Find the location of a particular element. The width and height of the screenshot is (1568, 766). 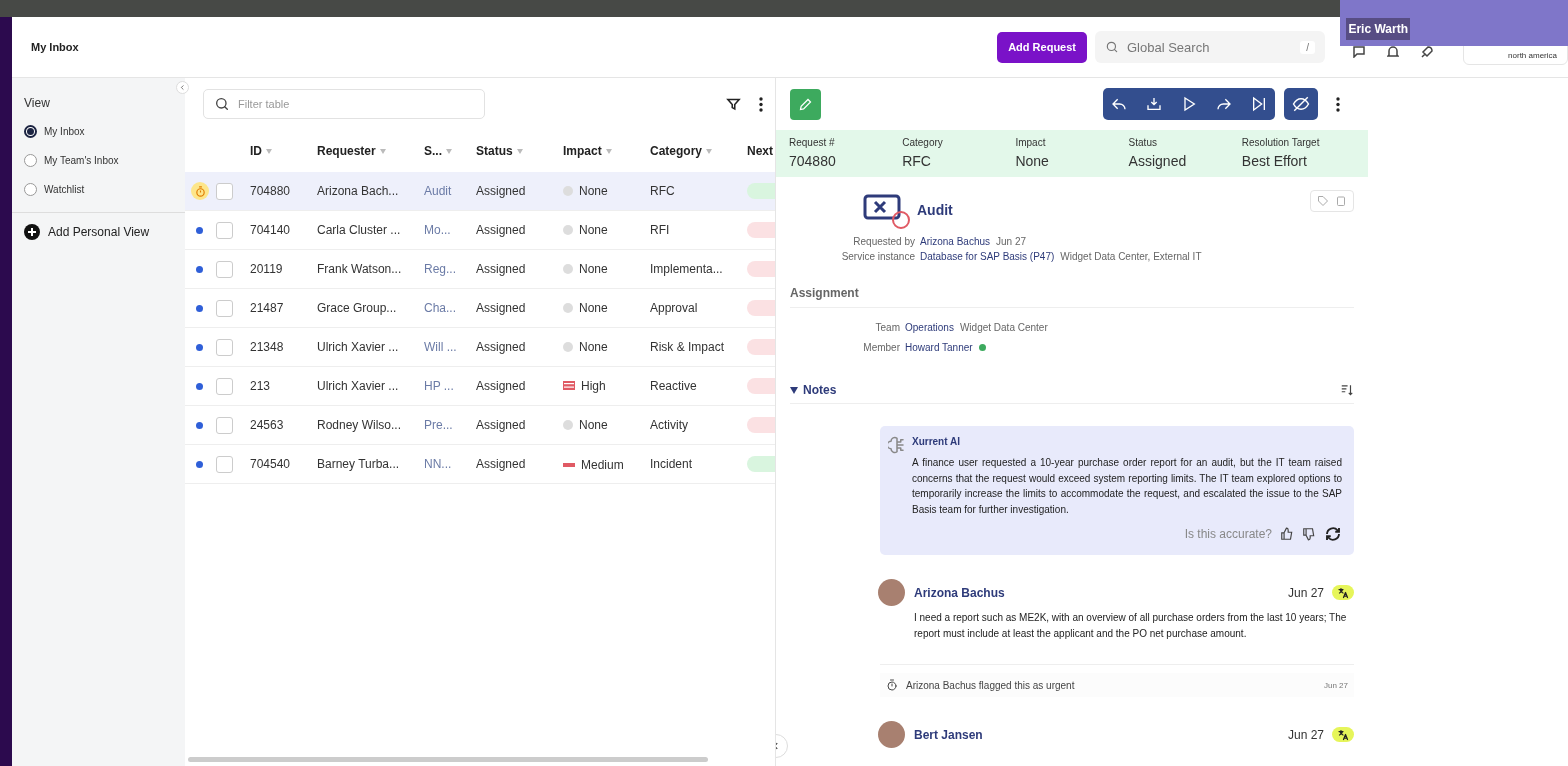

member-link: Howard Tanner is located at coordinates (939, 347).